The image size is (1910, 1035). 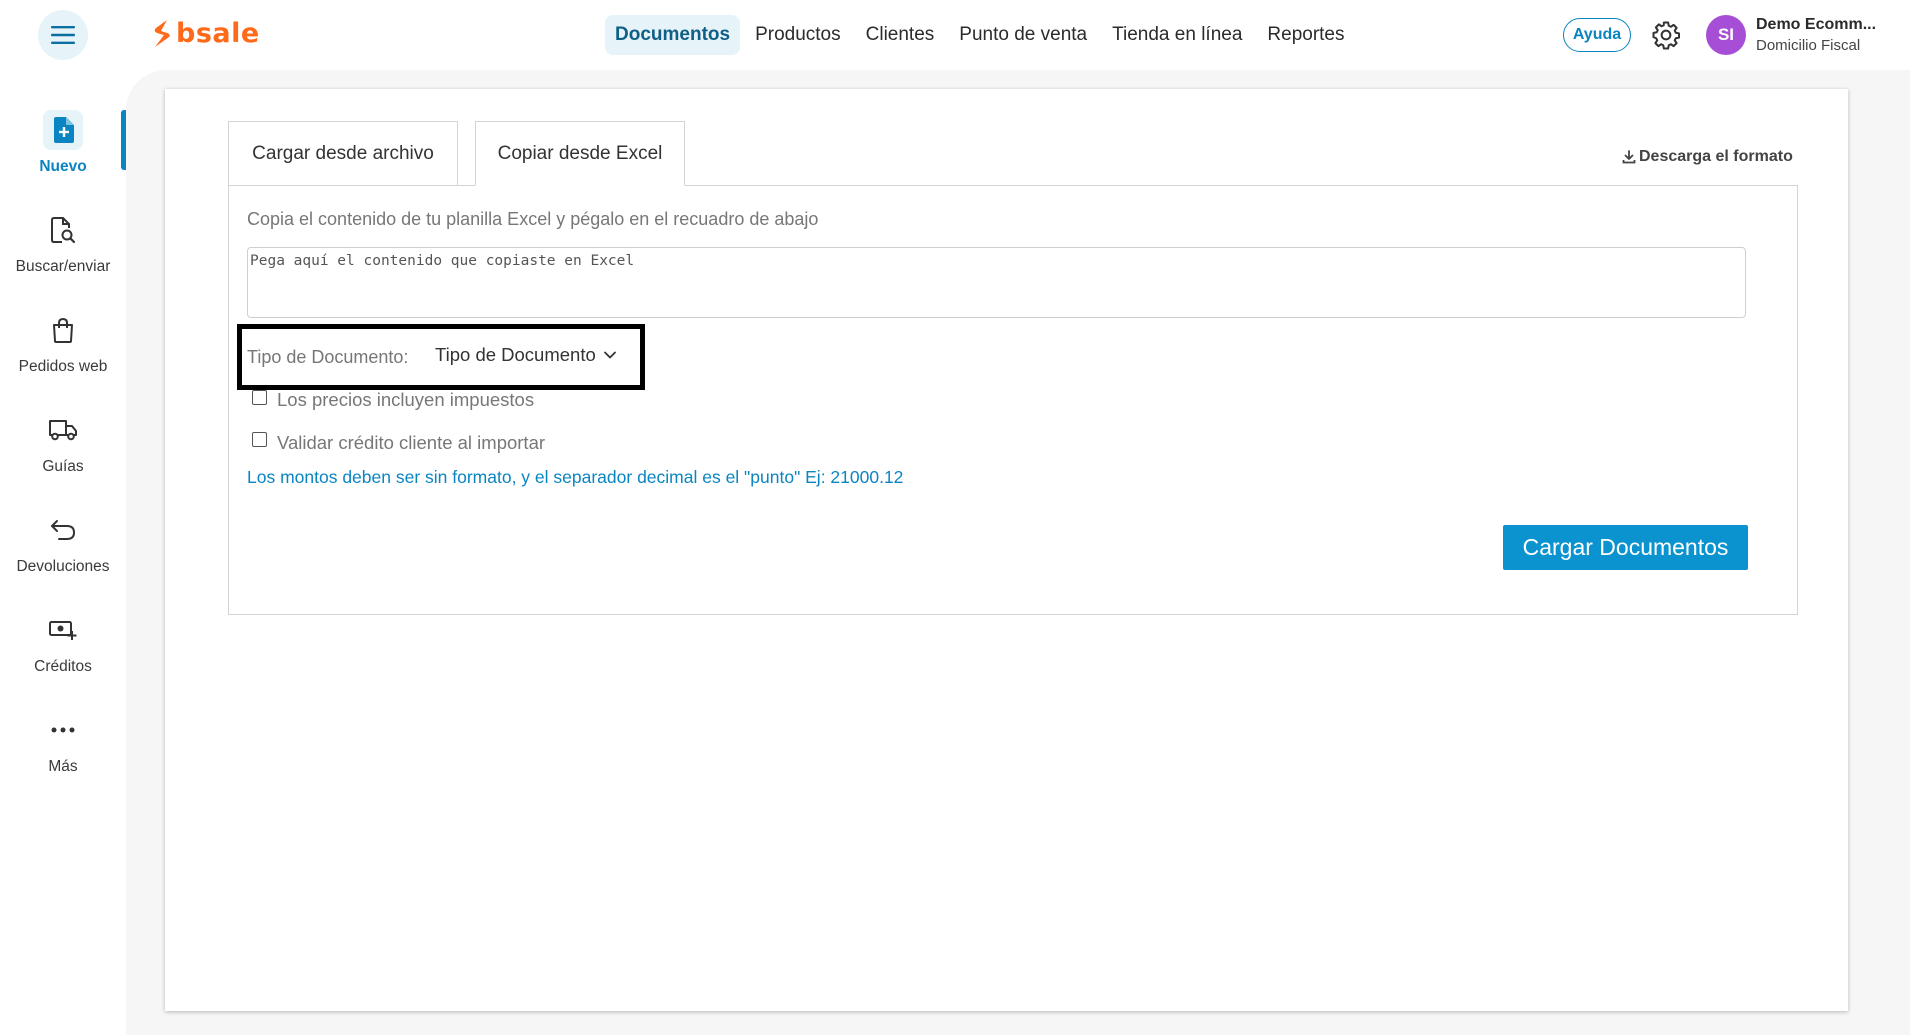 I want to click on tab-cargar-desde-archivo: Cargar desde archivo, so click(x=343, y=153).